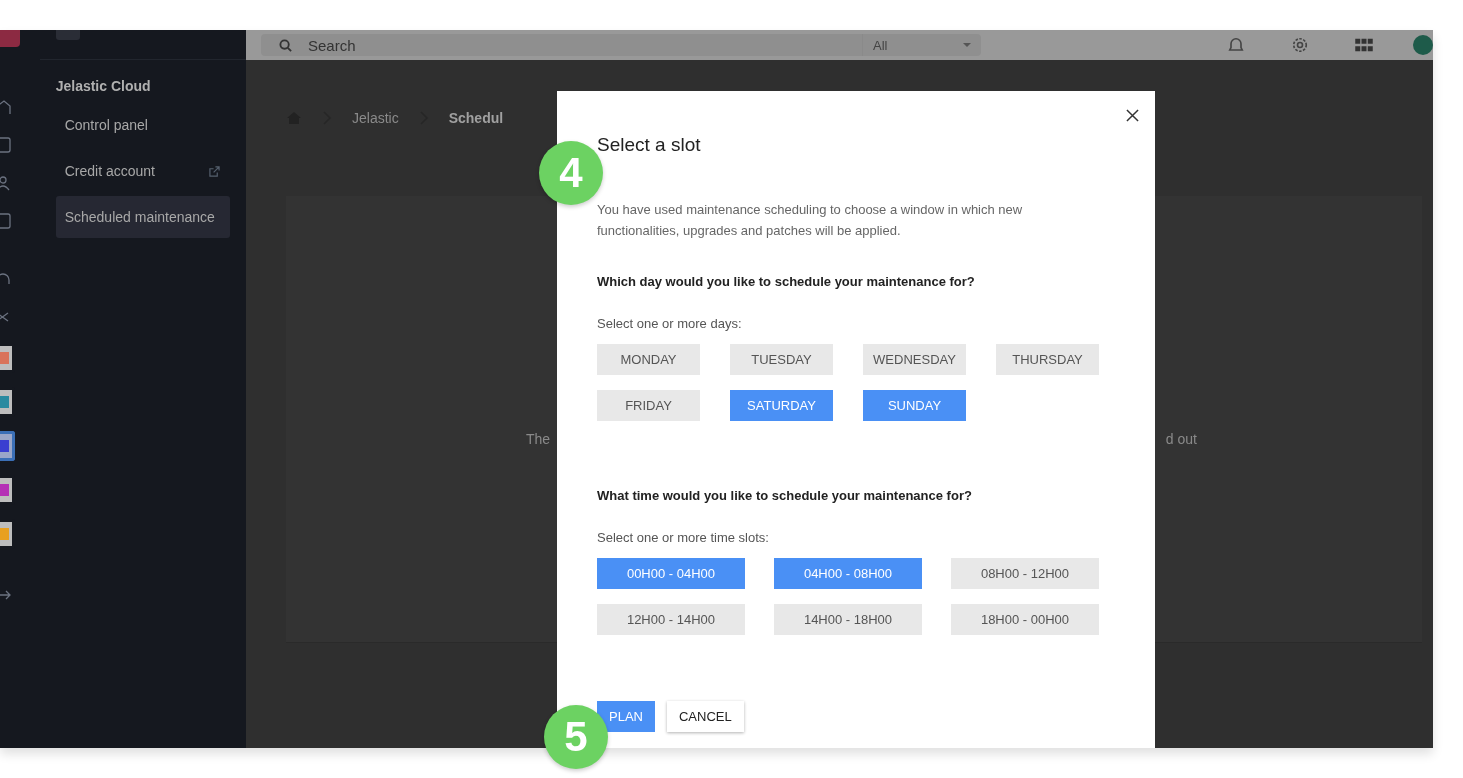 This screenshot has width=1463, height=778. What do you see at coordinates (109, 171) in the screenshot?
I see `sidebar-item-label: Credit account` at bounding box center [109, 171].